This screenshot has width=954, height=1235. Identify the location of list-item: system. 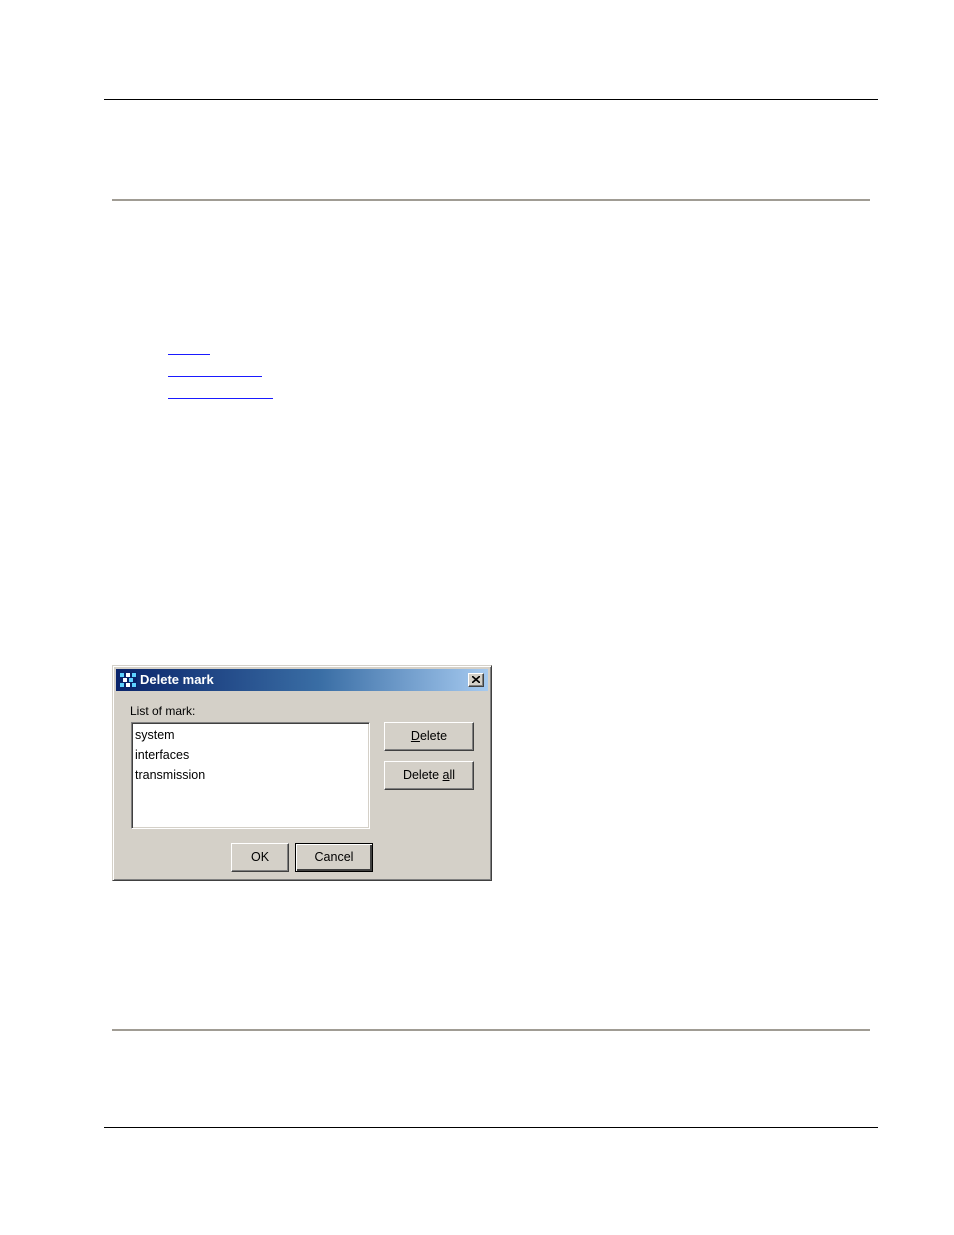
(252, 737).